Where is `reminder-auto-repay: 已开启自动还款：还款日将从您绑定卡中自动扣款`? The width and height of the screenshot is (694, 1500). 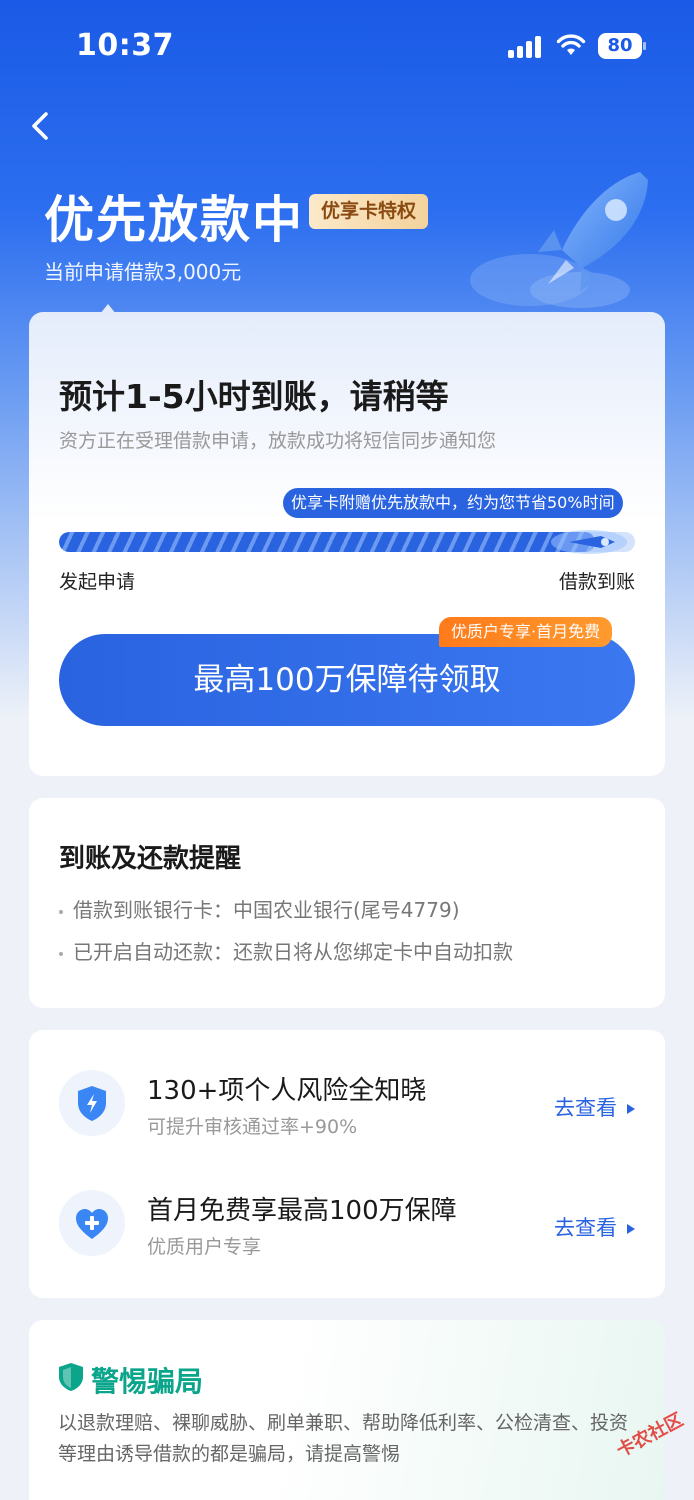
reminder-auto-repay: 已开启自动还款：还款日将从您绑定卡中自动扣款 is located at coordinates (286, 950).